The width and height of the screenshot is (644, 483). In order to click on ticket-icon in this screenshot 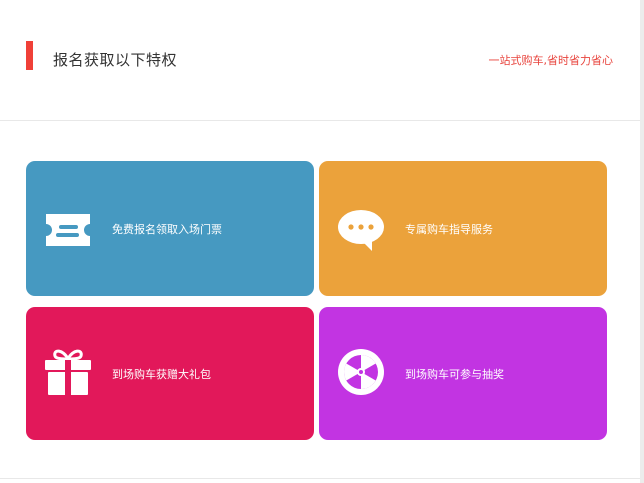, I will do `click(68, 230)`.